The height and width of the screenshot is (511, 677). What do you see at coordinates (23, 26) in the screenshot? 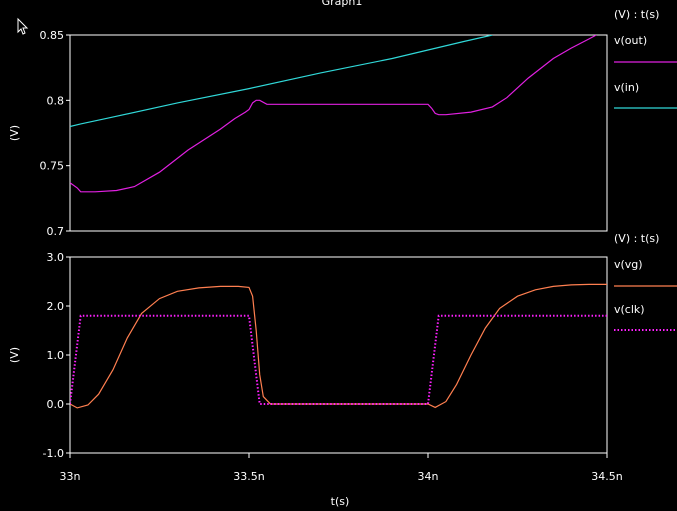
I see `mouse-pointer-icon` at bounding box center [23, 26].